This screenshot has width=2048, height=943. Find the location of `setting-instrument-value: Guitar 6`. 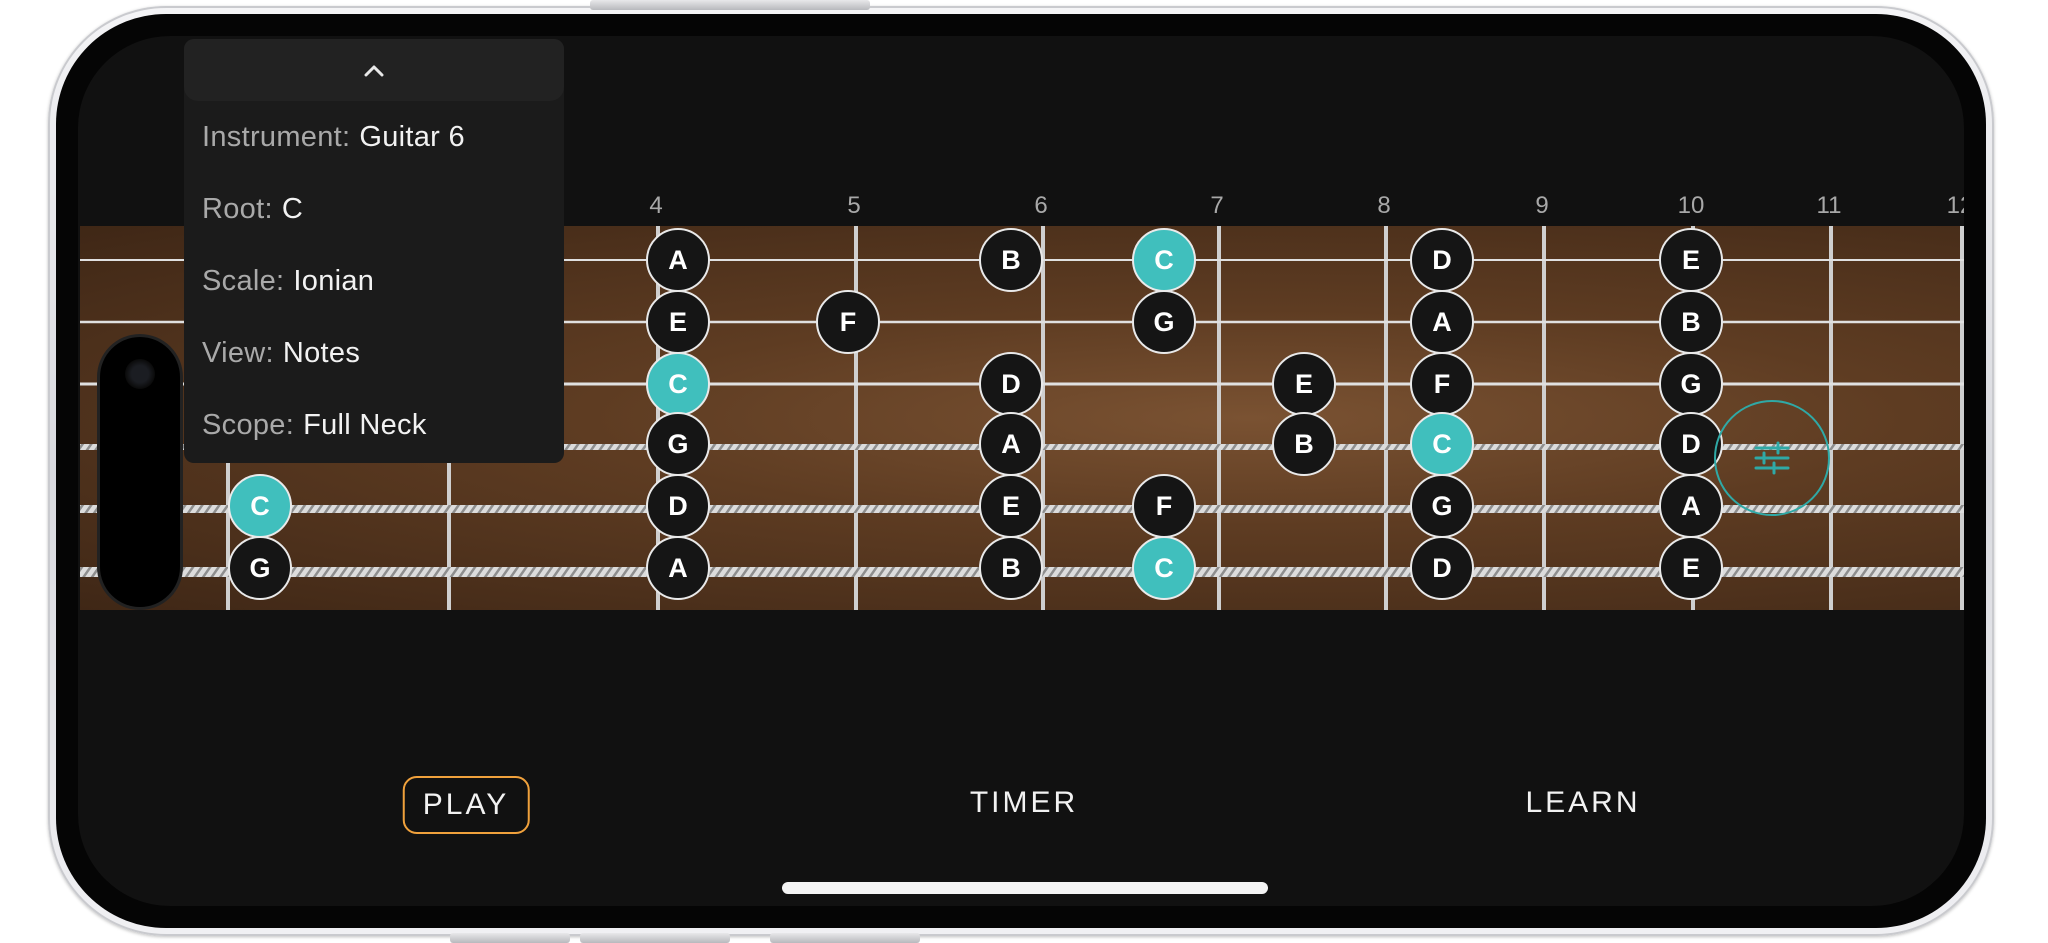

setting-instrument-value: Guitar 6 is located at coordinates (412, 136).